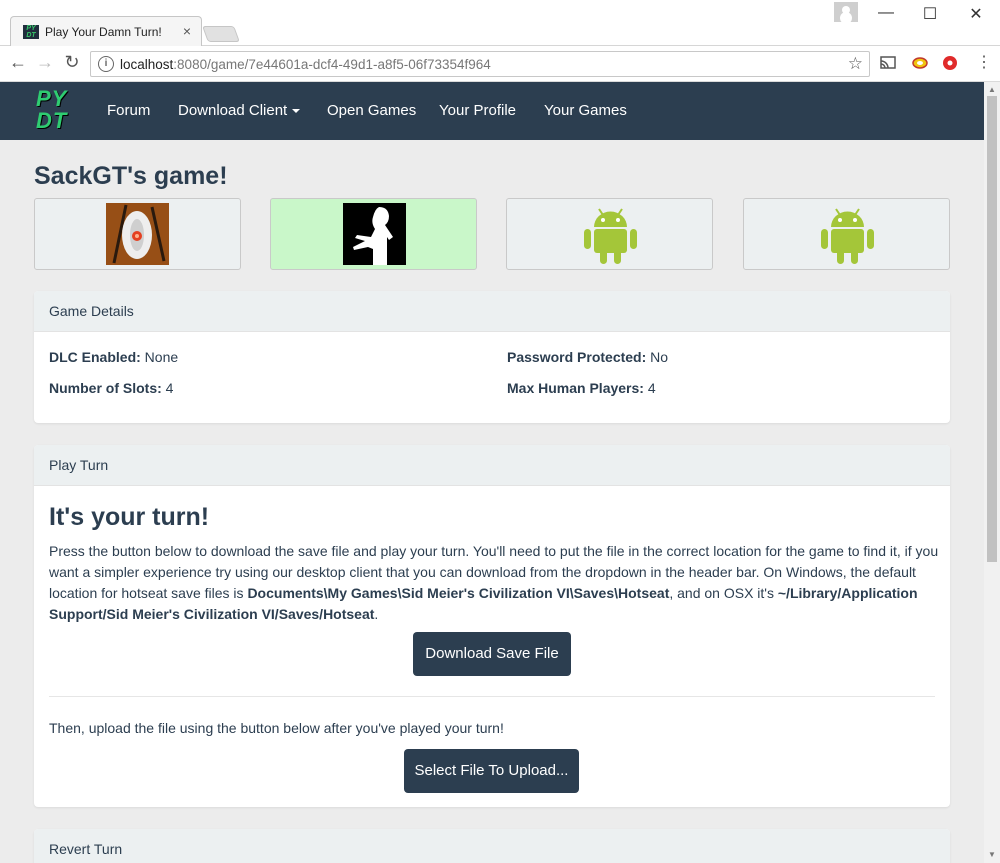  I want to click on nav-download-client: Download Client, so click(239, 110).